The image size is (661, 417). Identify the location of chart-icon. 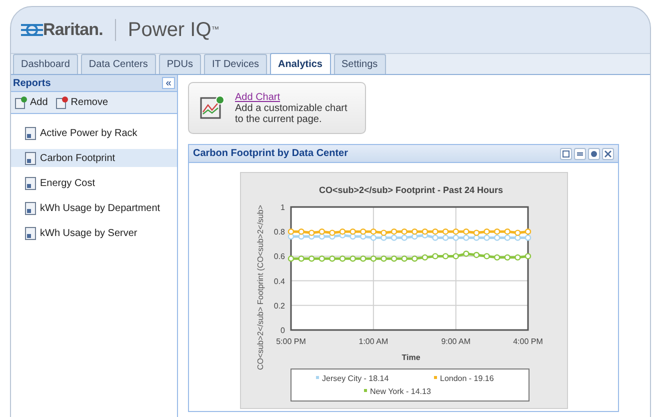
(212, 108).